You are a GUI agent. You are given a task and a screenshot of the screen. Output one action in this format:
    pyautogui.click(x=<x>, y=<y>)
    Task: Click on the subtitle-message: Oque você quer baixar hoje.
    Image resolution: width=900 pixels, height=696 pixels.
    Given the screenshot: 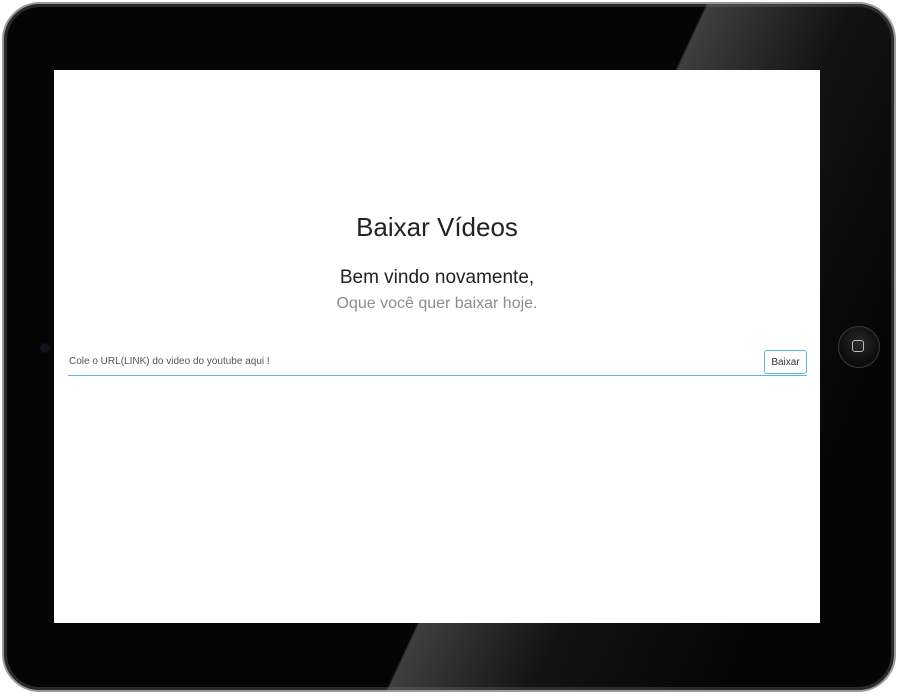 What is the action you would take?
    pyautogui.click(x=437, y=303)
    